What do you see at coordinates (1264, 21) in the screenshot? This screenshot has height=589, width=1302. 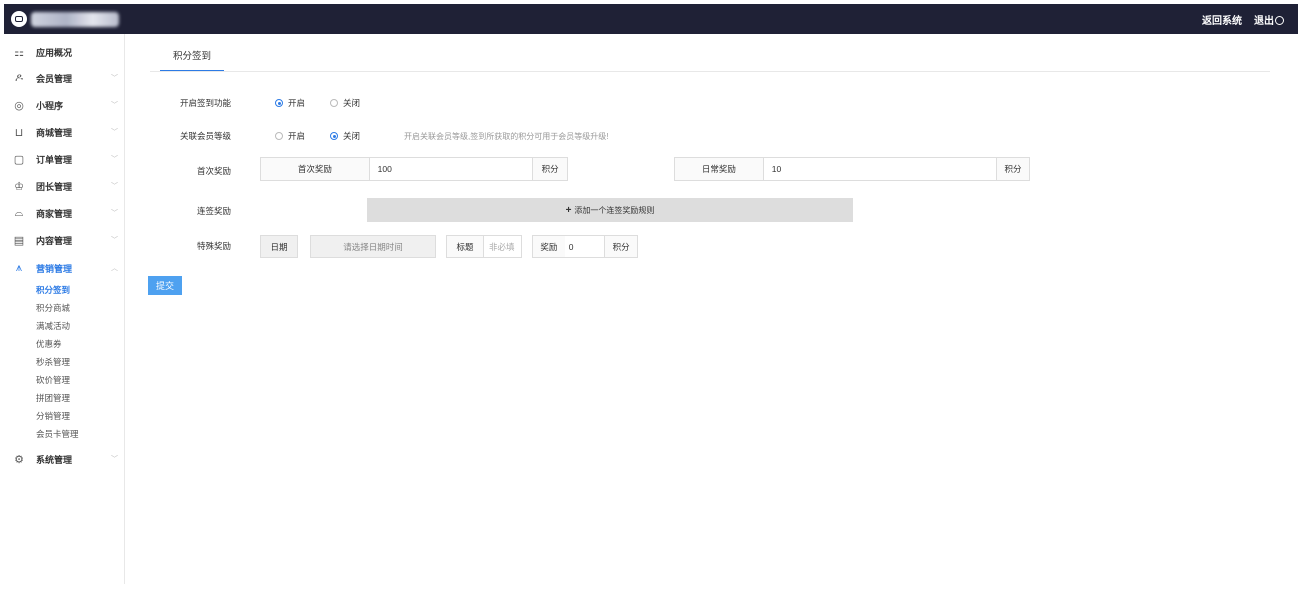 I see `logout-label: 退出` at bounding box center [1264, 21].